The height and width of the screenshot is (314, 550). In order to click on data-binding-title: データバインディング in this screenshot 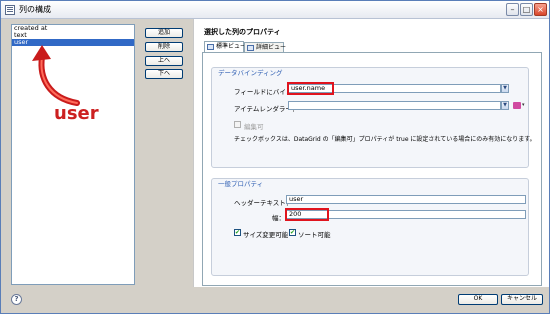, I will do `click(250, 73)`.